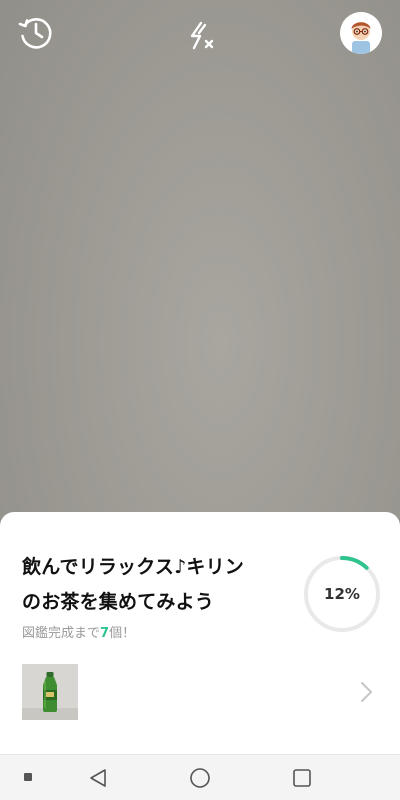 The height and width of the screenshot is (800, 400). I want to click on recents-square-icon, so click(302, 778).